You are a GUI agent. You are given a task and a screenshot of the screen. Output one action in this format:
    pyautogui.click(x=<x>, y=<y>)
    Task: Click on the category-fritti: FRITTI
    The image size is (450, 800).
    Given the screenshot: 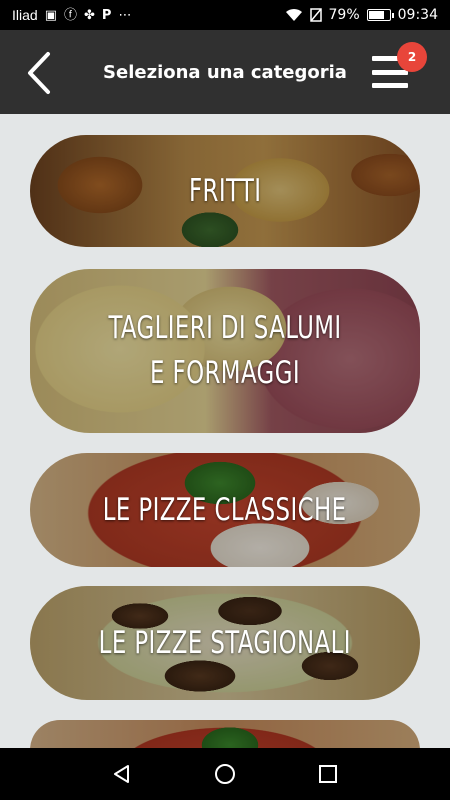 What is the action you would take?
    pyautogui.click(x=225, y=191)
    